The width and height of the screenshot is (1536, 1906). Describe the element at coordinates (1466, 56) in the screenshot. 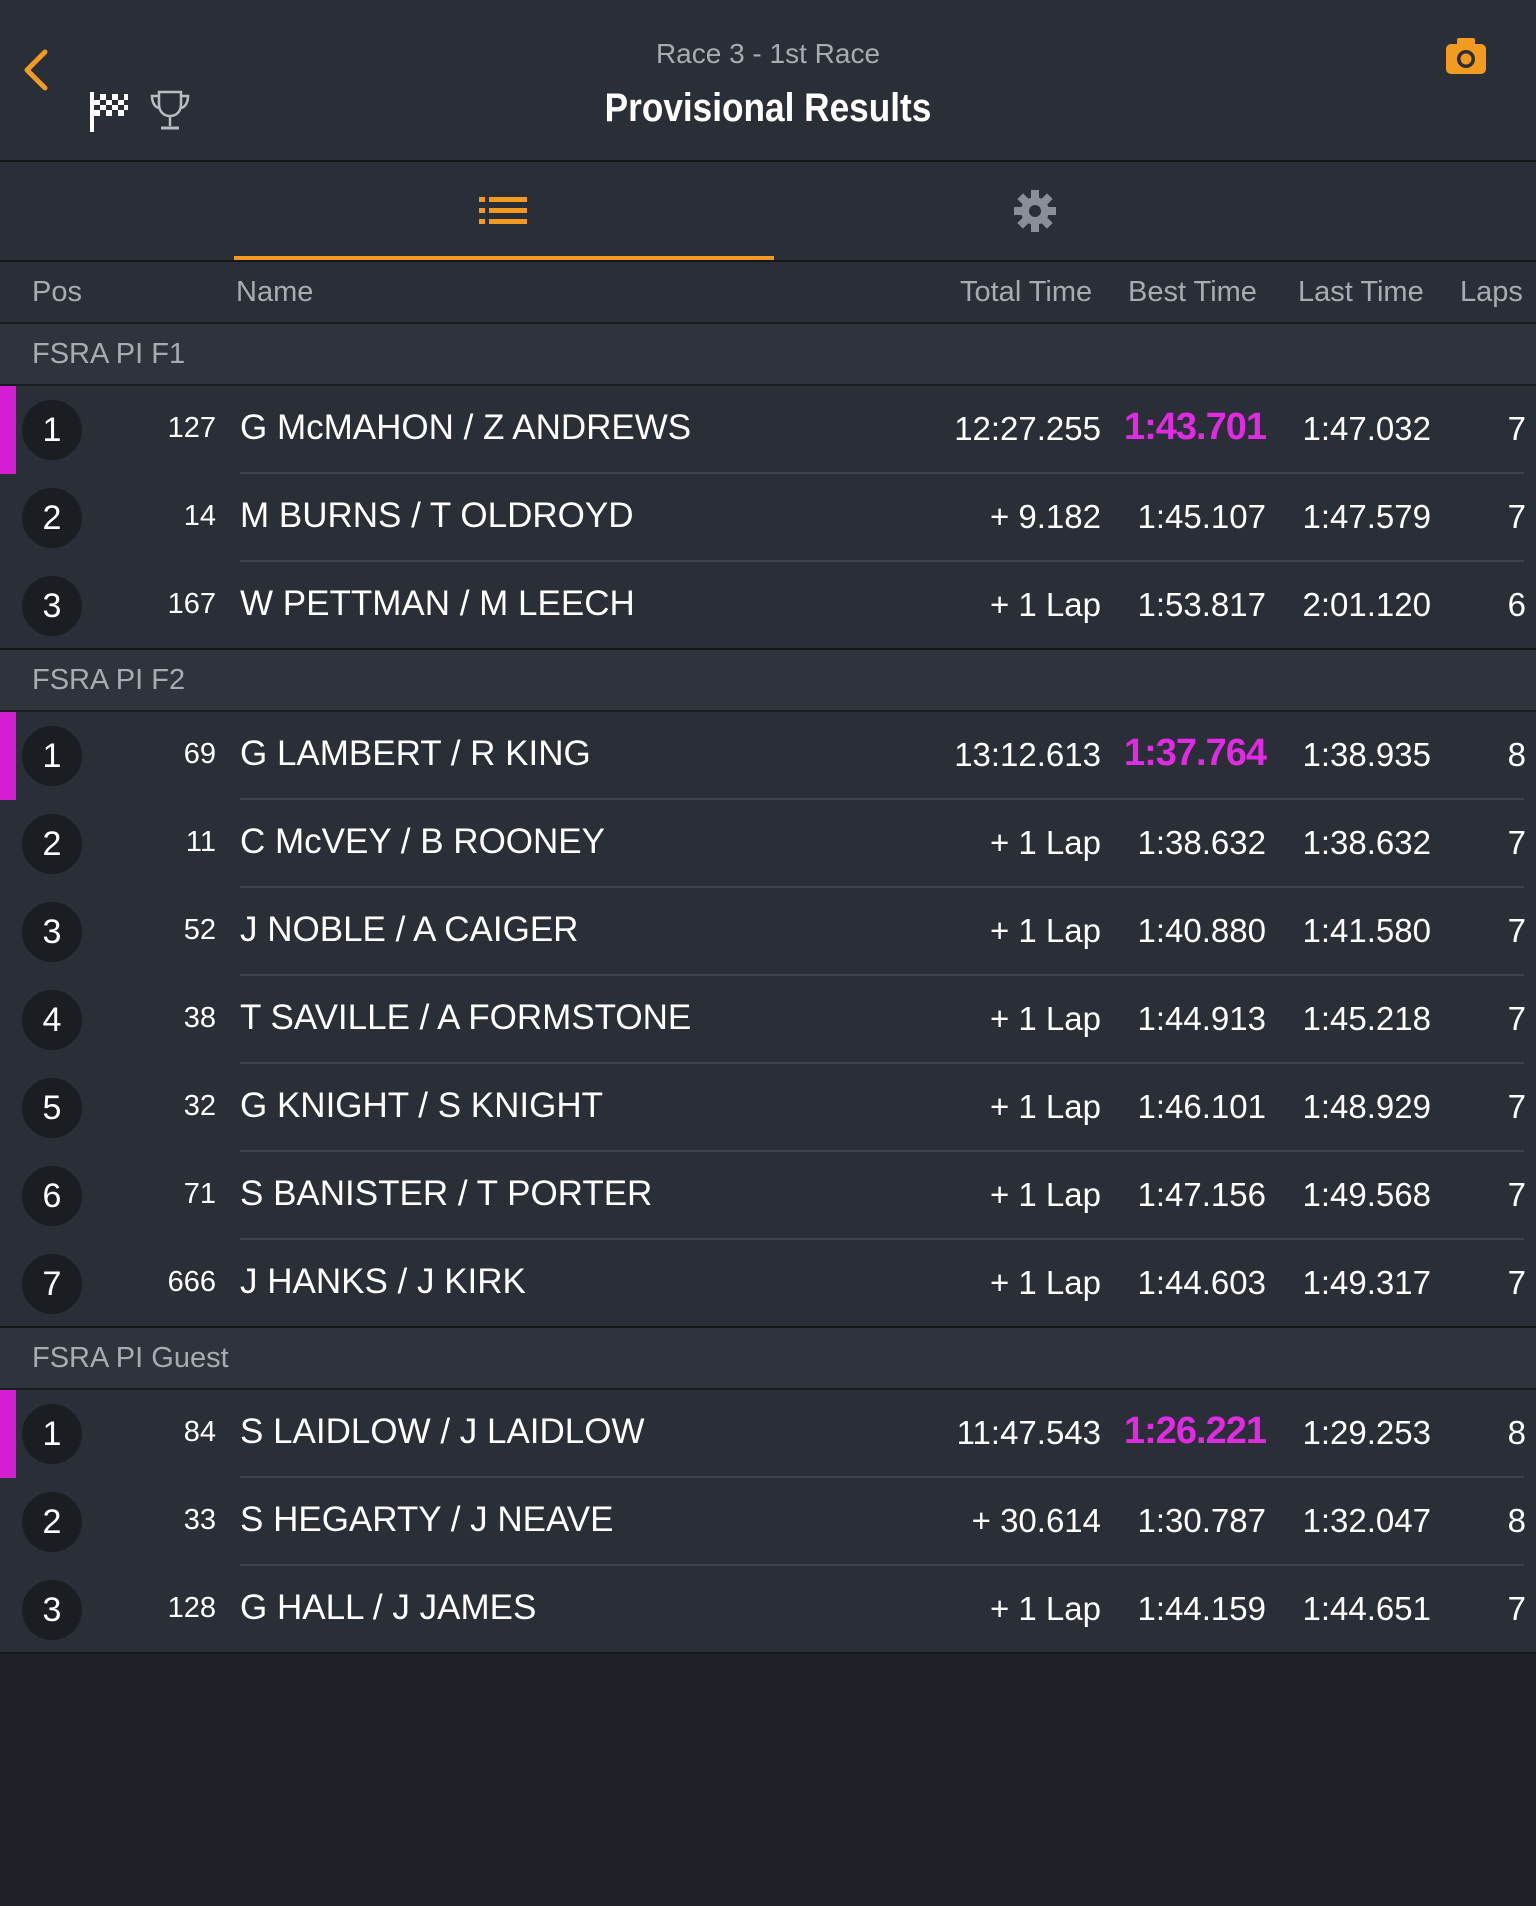

I see `camera-icon` at that location.